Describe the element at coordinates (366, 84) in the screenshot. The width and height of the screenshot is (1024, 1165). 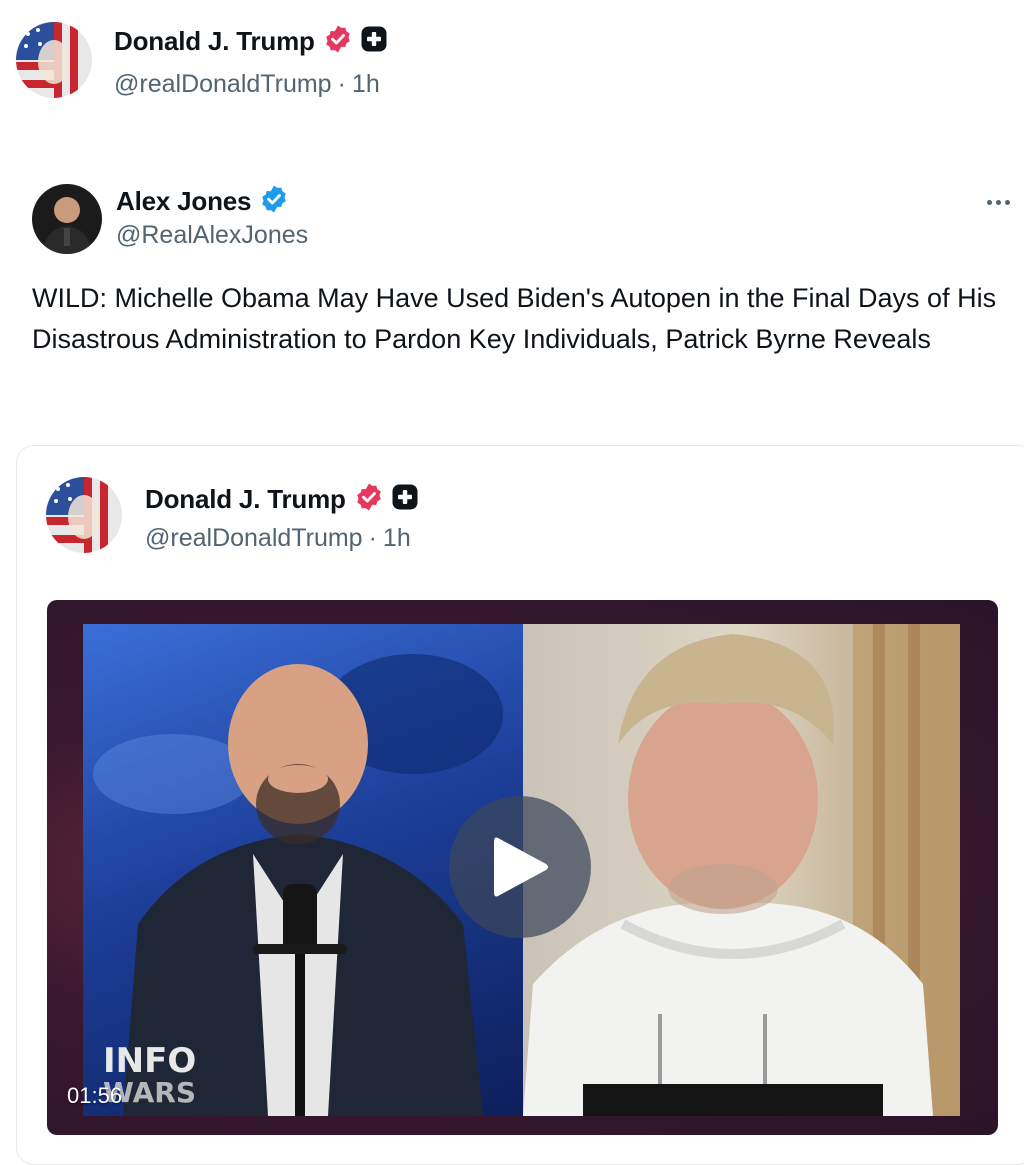
I see `post-time: 1h` at that location.